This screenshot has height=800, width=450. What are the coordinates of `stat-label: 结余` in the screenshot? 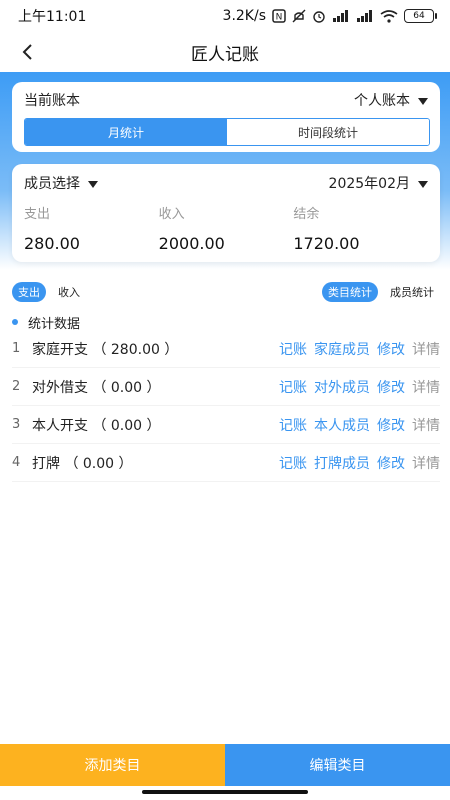 It's located at (306, 214).